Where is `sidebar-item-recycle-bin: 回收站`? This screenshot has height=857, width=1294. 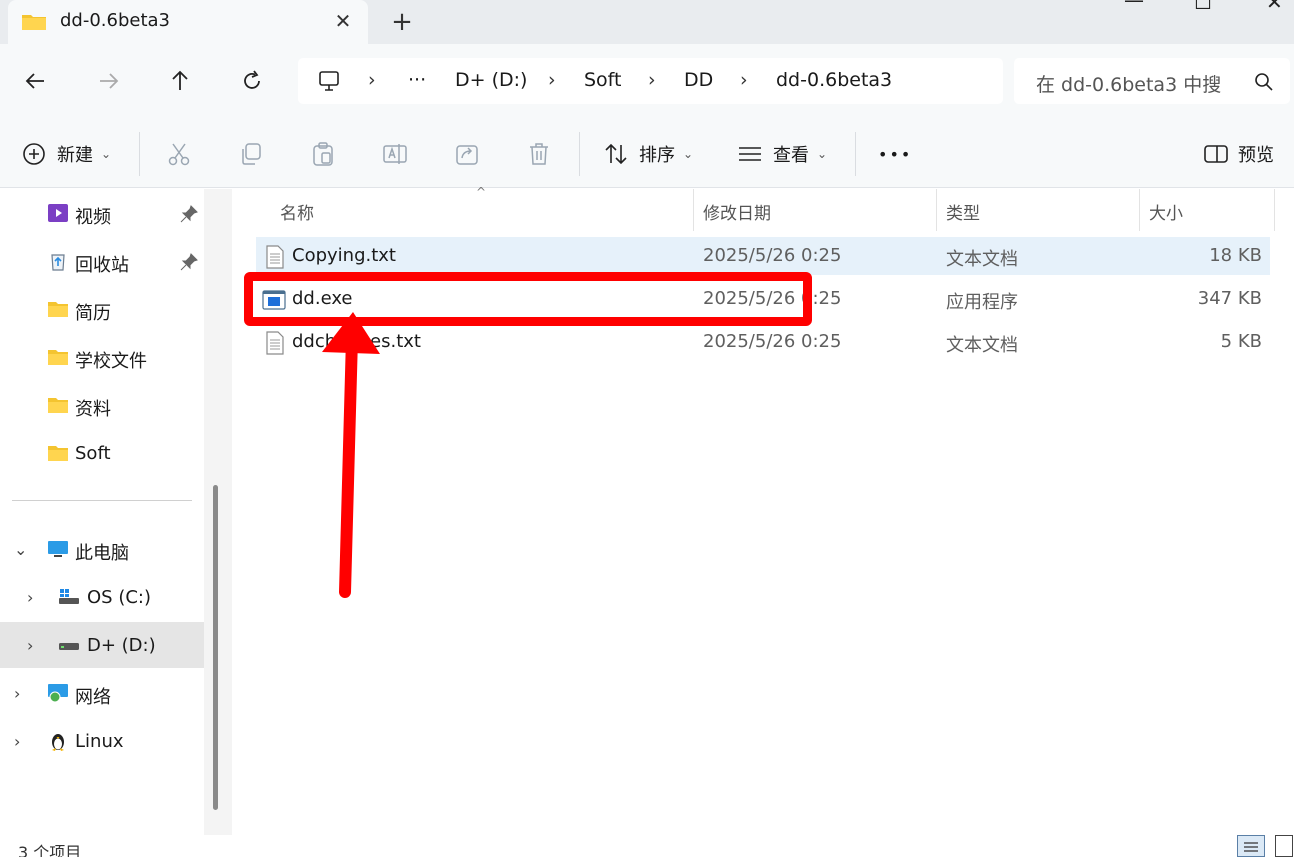 sidebar-item-recycle-bin: 回收站 is located at coordinates (102, 261).